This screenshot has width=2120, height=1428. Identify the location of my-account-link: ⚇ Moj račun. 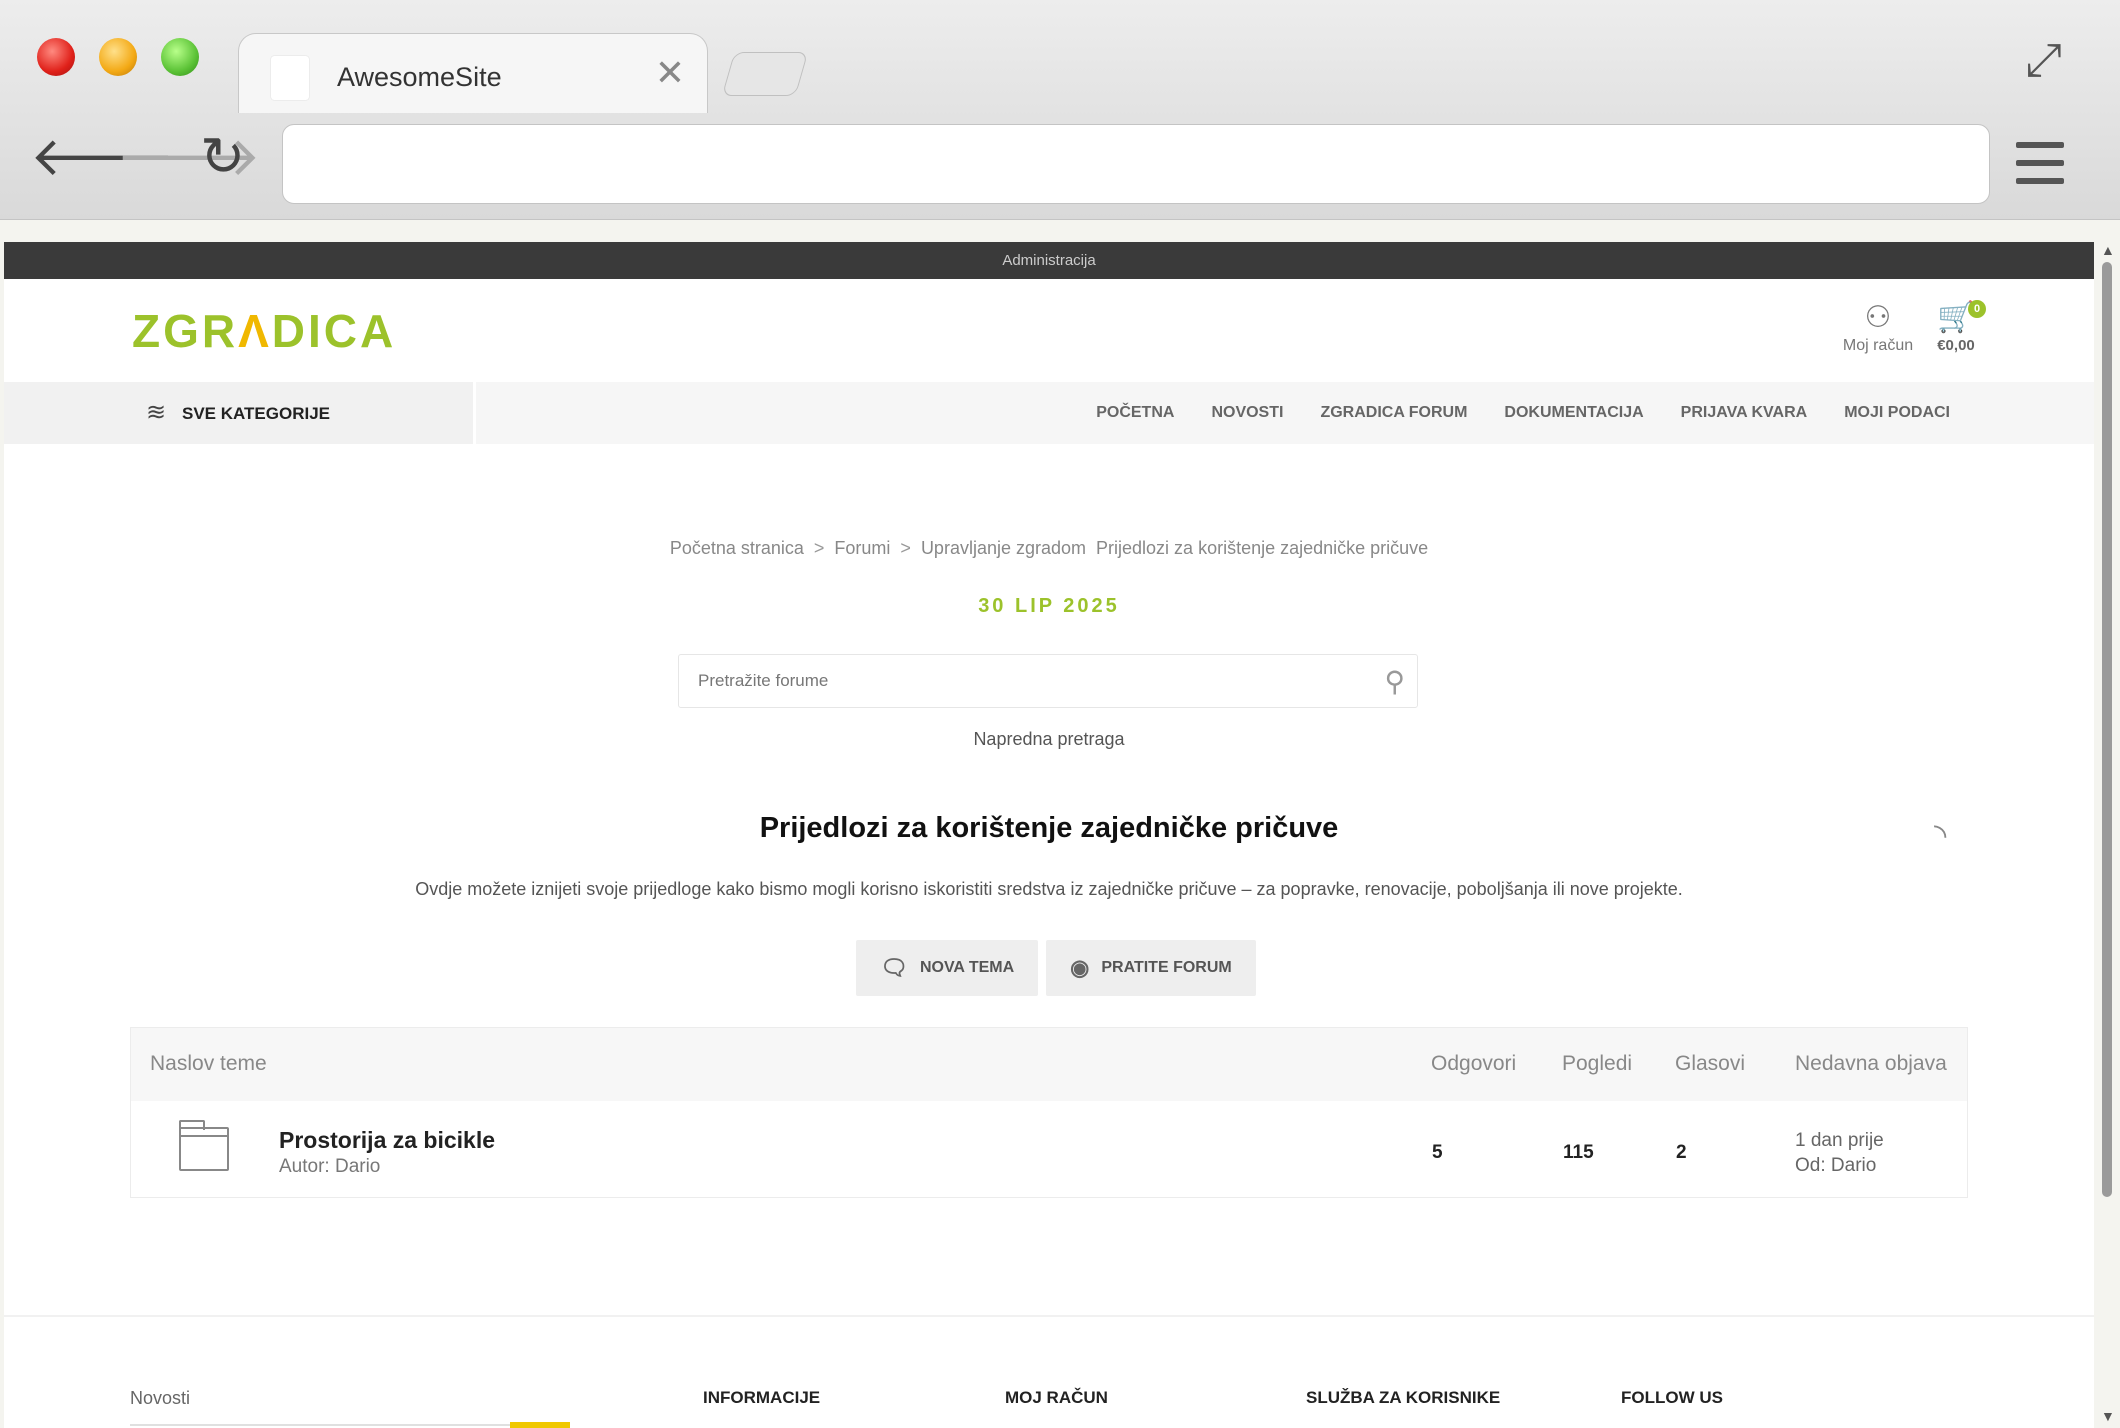
(1878, 327).